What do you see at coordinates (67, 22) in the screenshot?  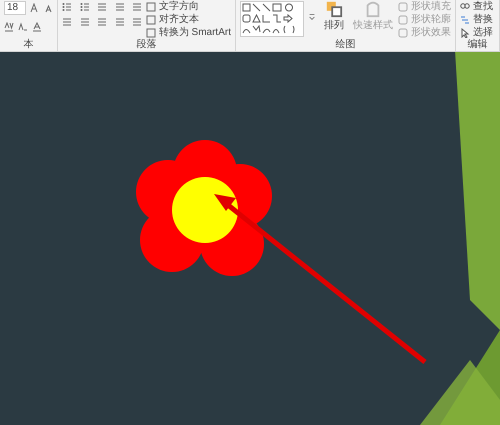 I see `align-left-icon` at bounding box center [67, 22].